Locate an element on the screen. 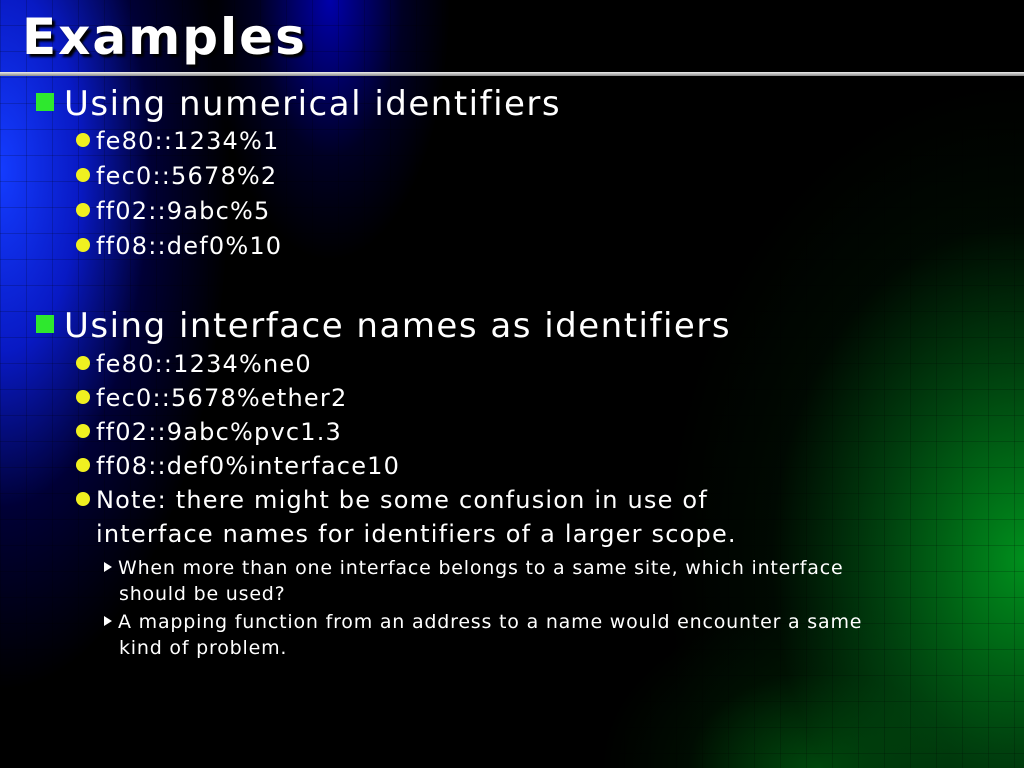 The image size is (1024, 768). list-item: ff02::9abc%5 is located at coordinates (173, 211).